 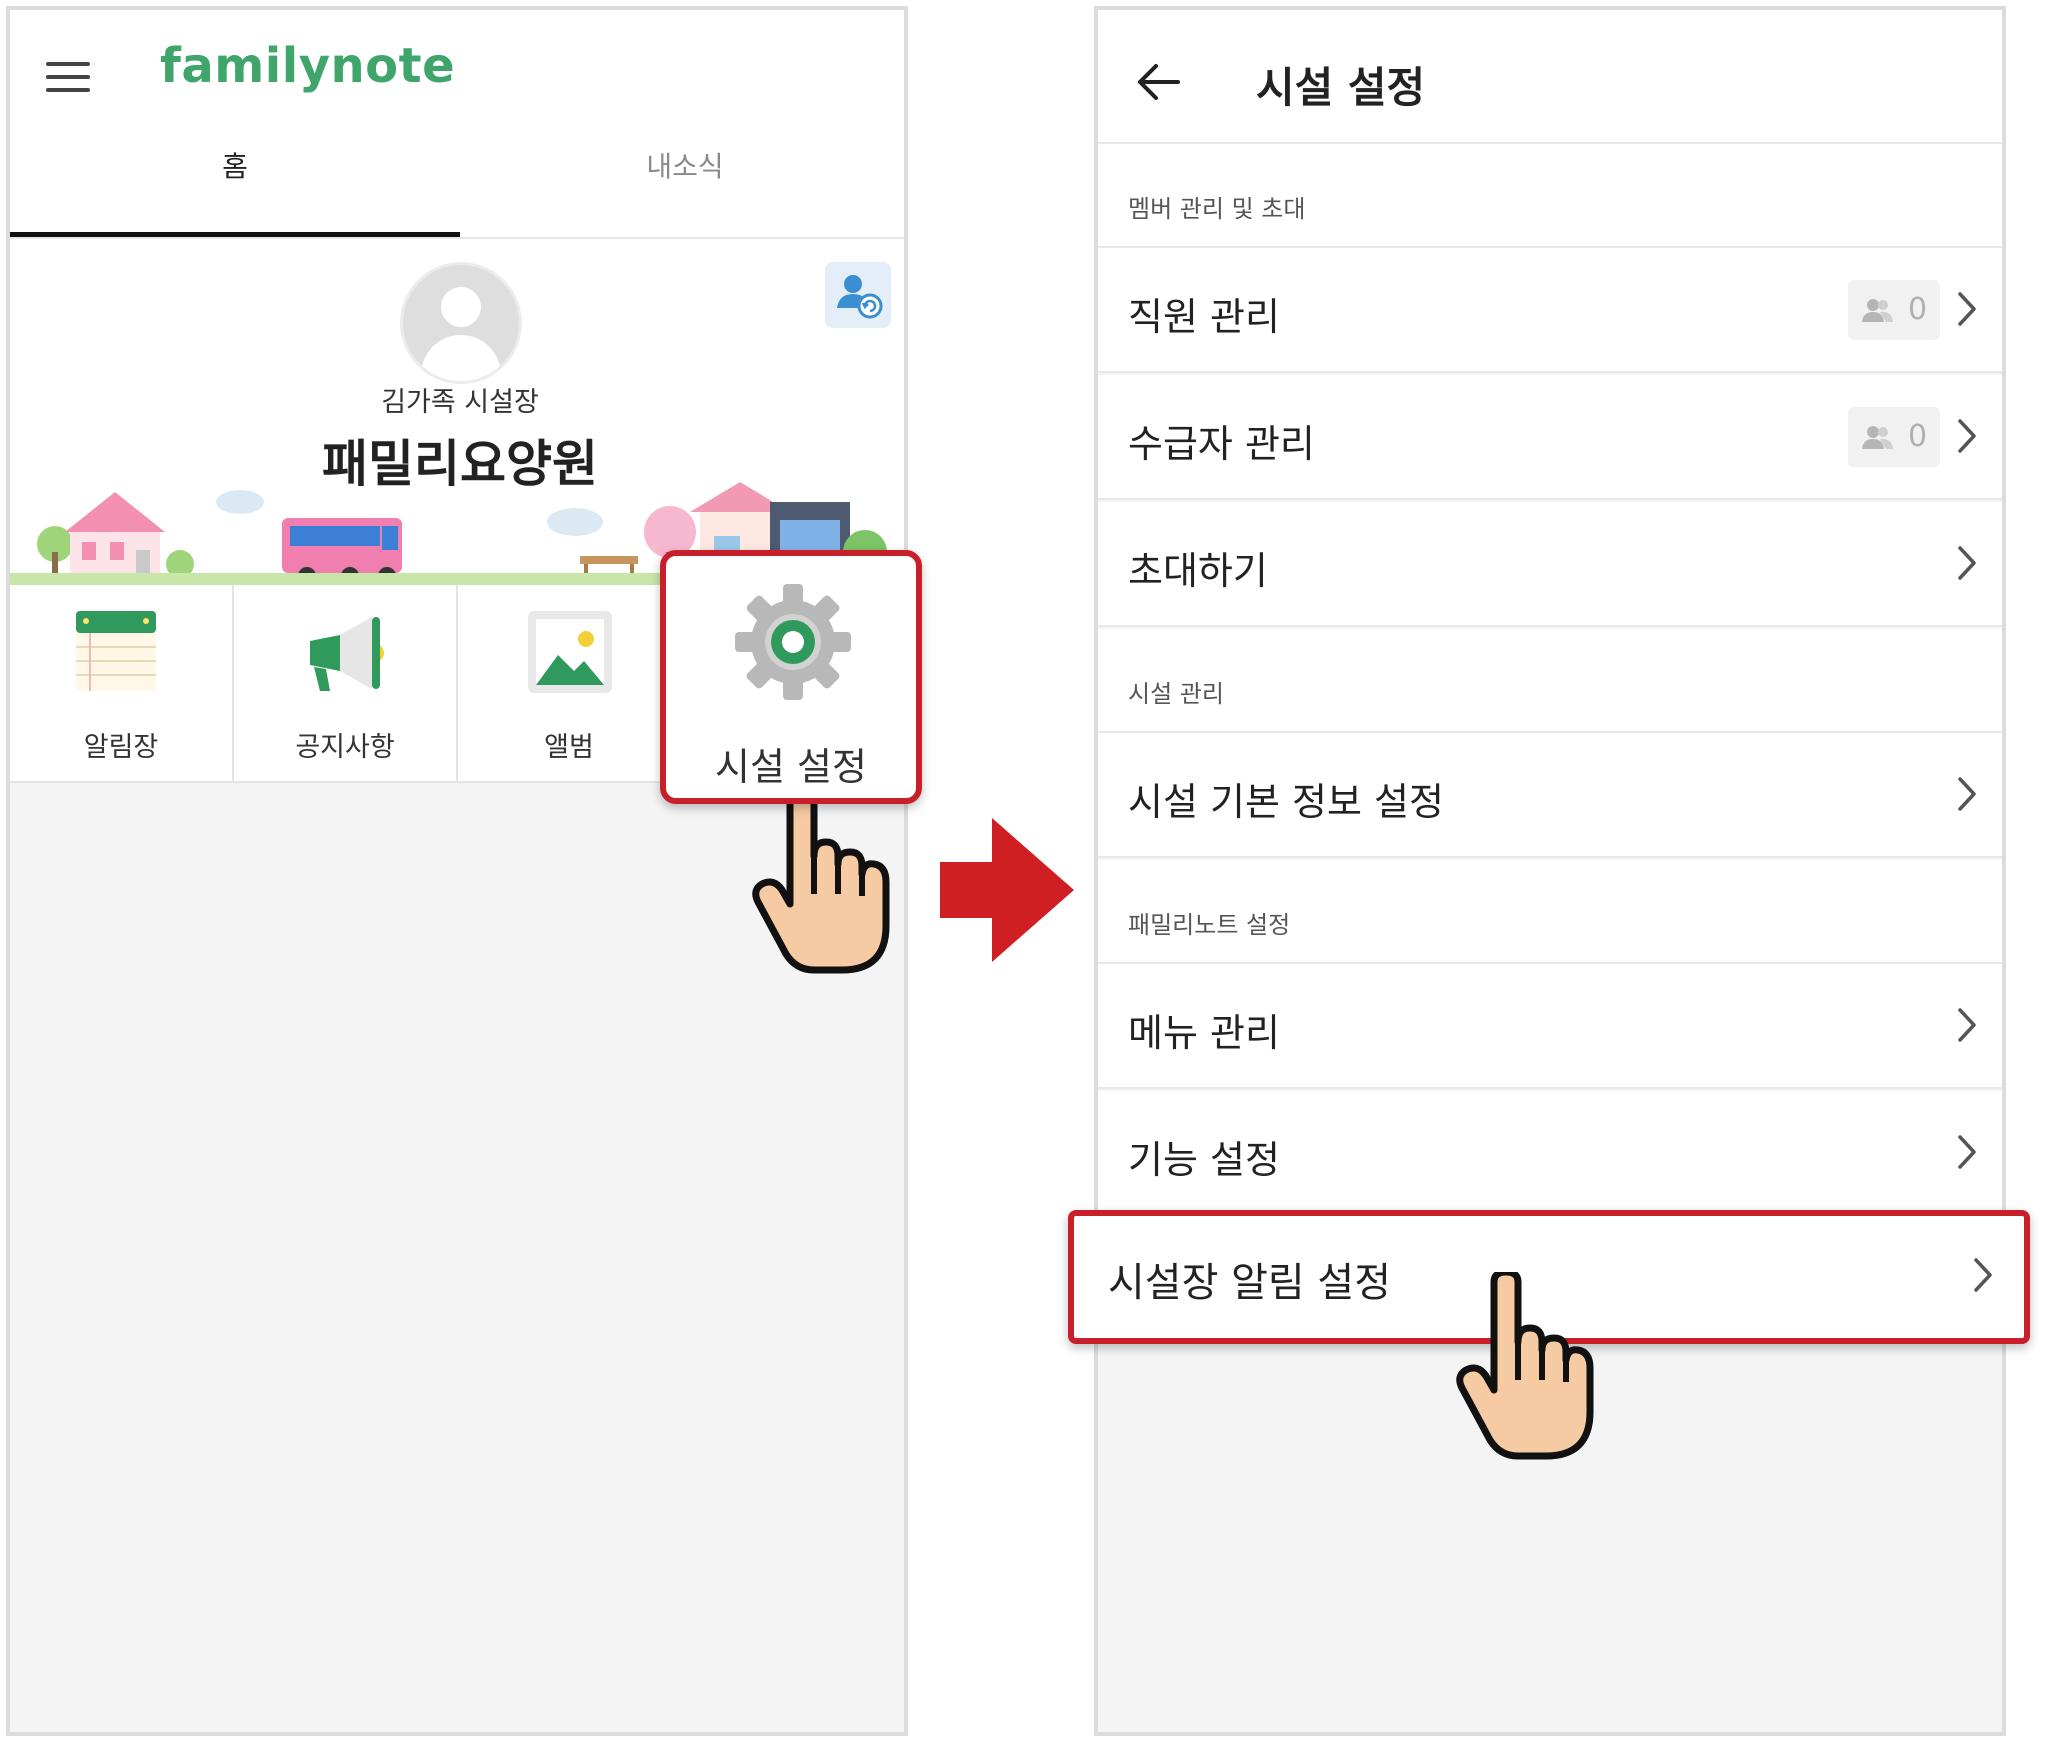 I want to click on app-logo: familynote, so click(x=308, y=66).